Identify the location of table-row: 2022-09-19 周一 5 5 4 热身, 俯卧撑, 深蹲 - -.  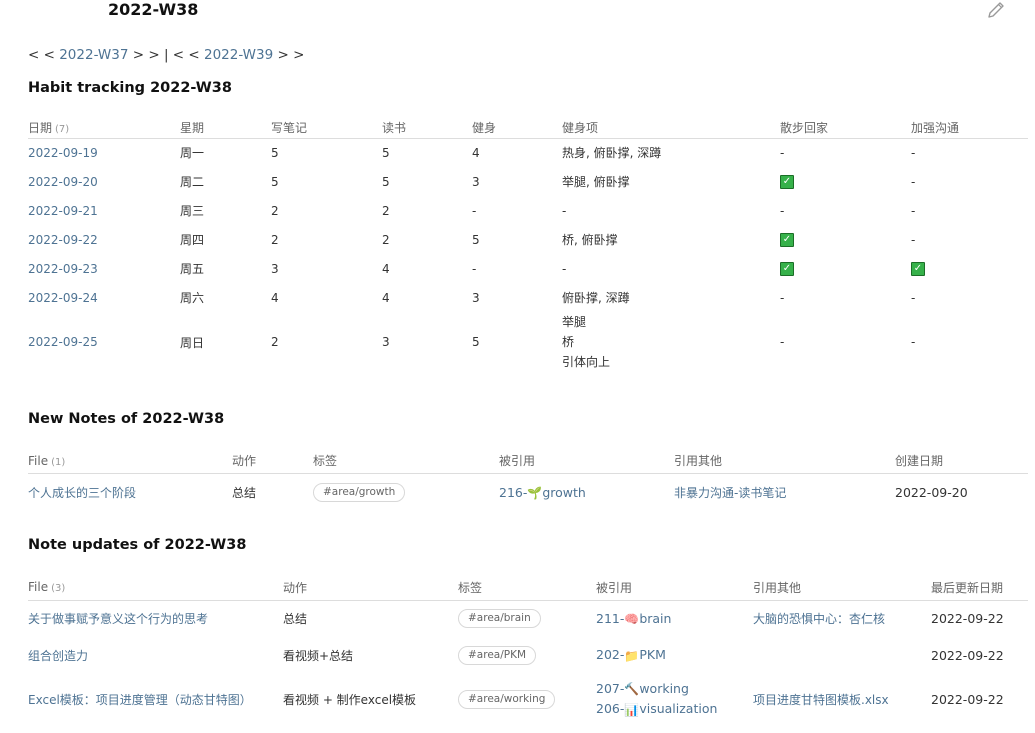
(528, 152).